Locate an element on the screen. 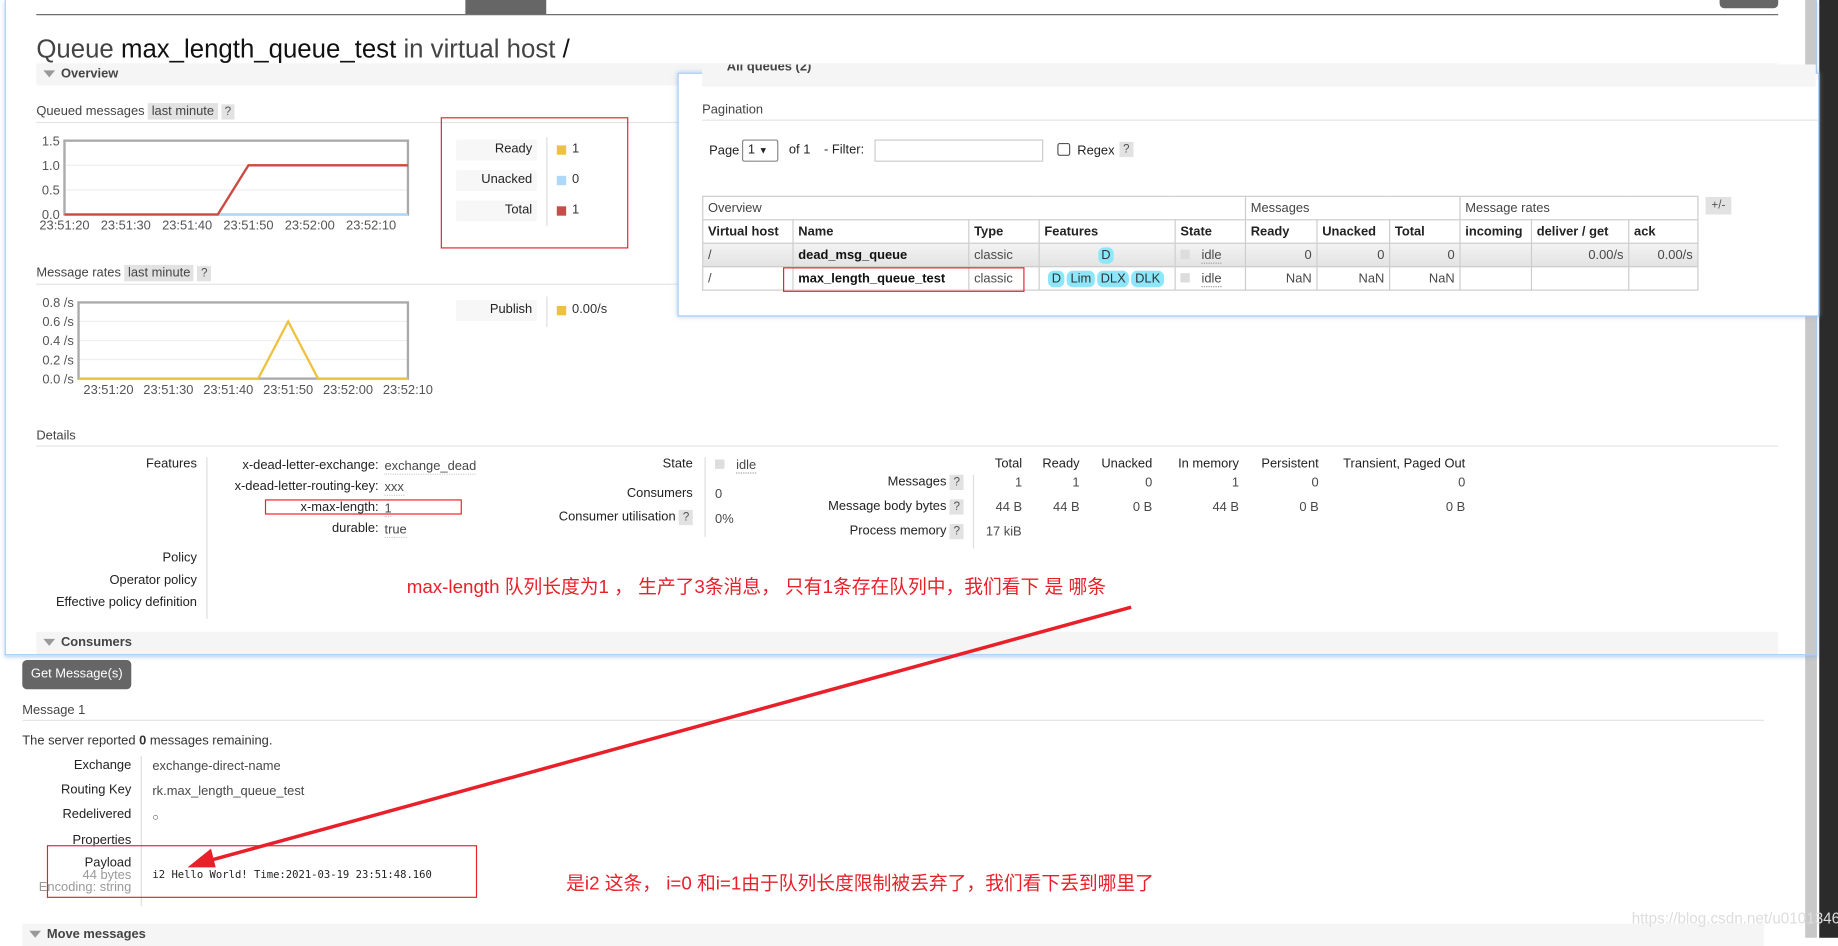 Image resolution: width=1838 pixels, height=946 pixels. column-header: Ready is located at coordinates (1281, 231).